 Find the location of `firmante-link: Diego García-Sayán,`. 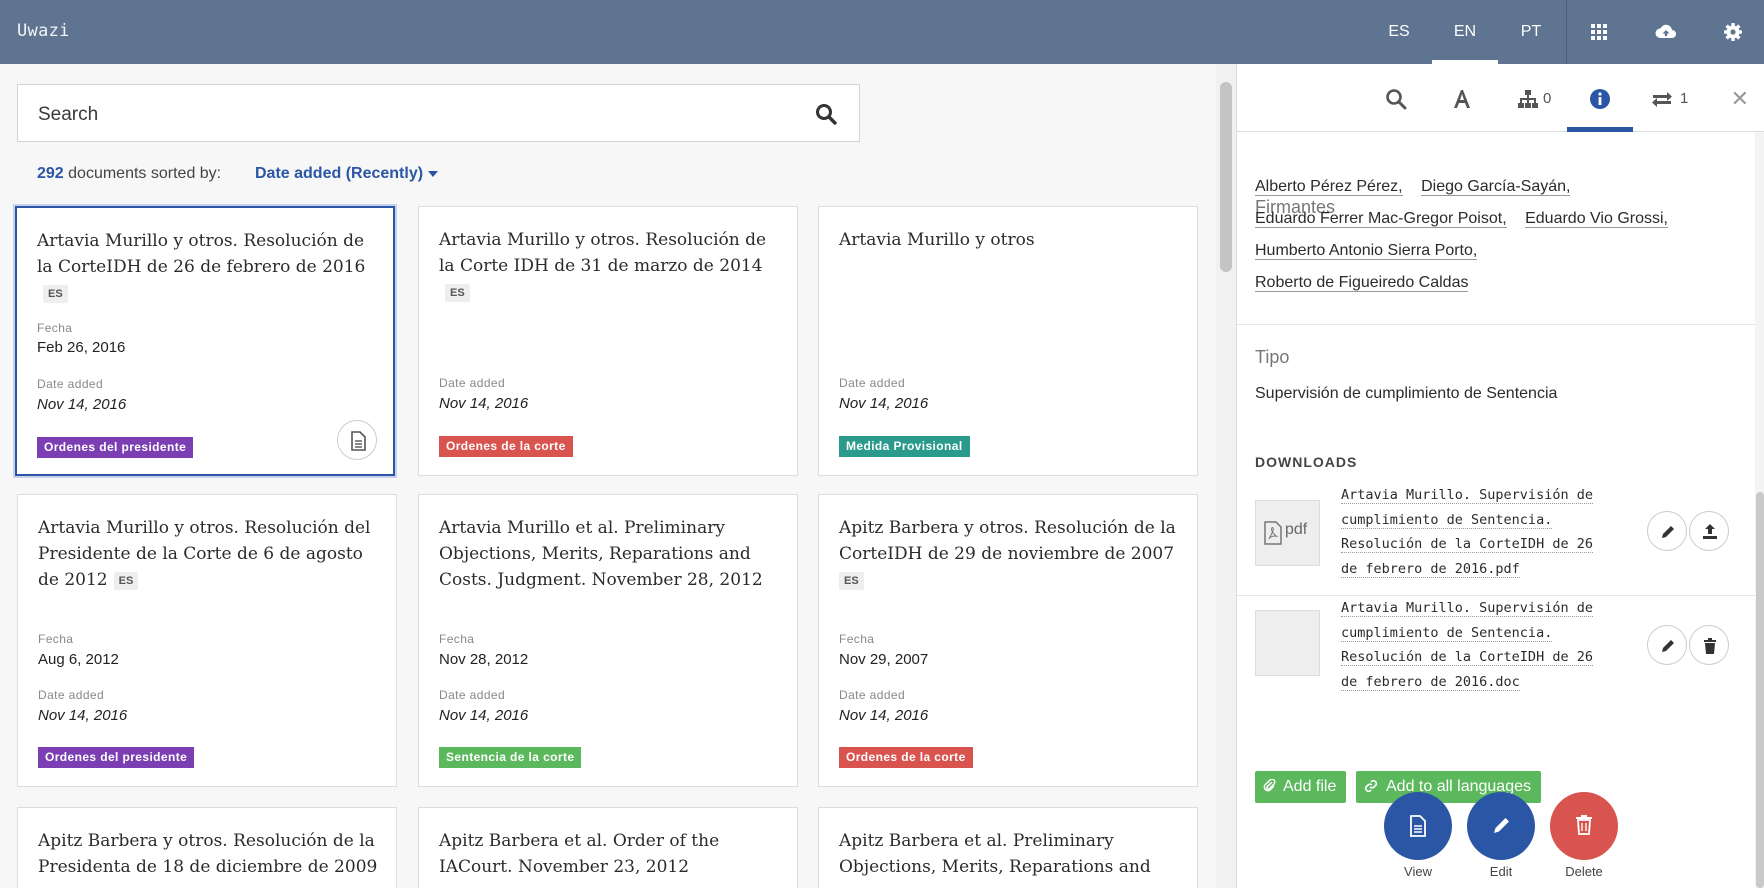

firmante-link: Diego García-Sayán, is located at coordinates (1496, 187).